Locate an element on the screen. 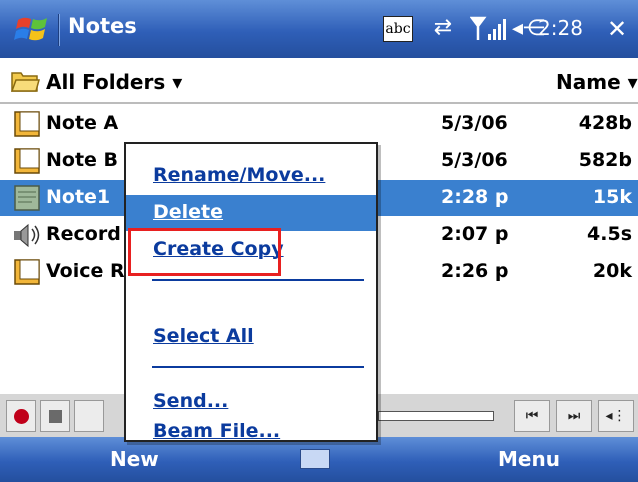 Image resolution: width=638 pixels, height=482 pixels. file-name: Note1 is located at coordinates (78, 197).